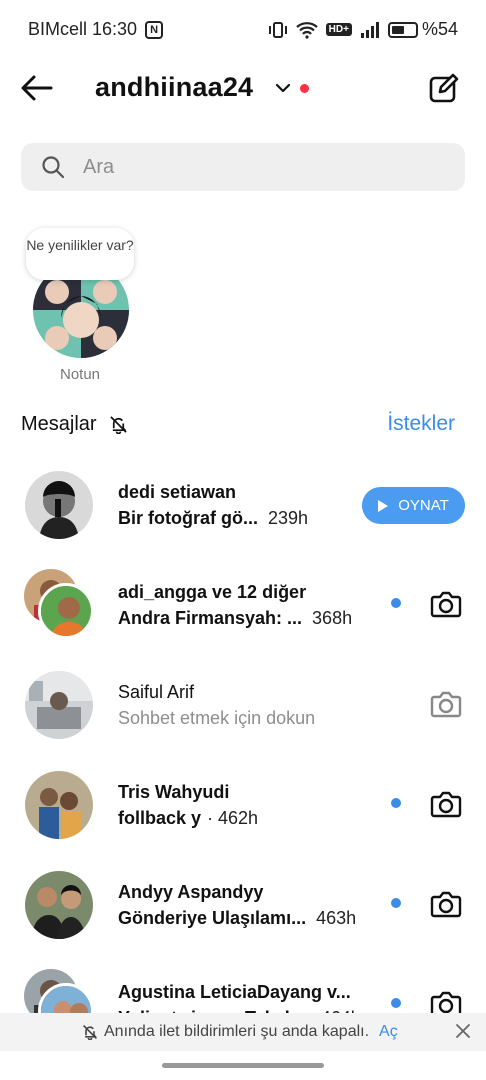 The image size is (486, 1080). Describe the element at coordinates (243, 30) in the screenshot. I see `status-bar: BIMcell 16:30 N HD+ %54` at that location.